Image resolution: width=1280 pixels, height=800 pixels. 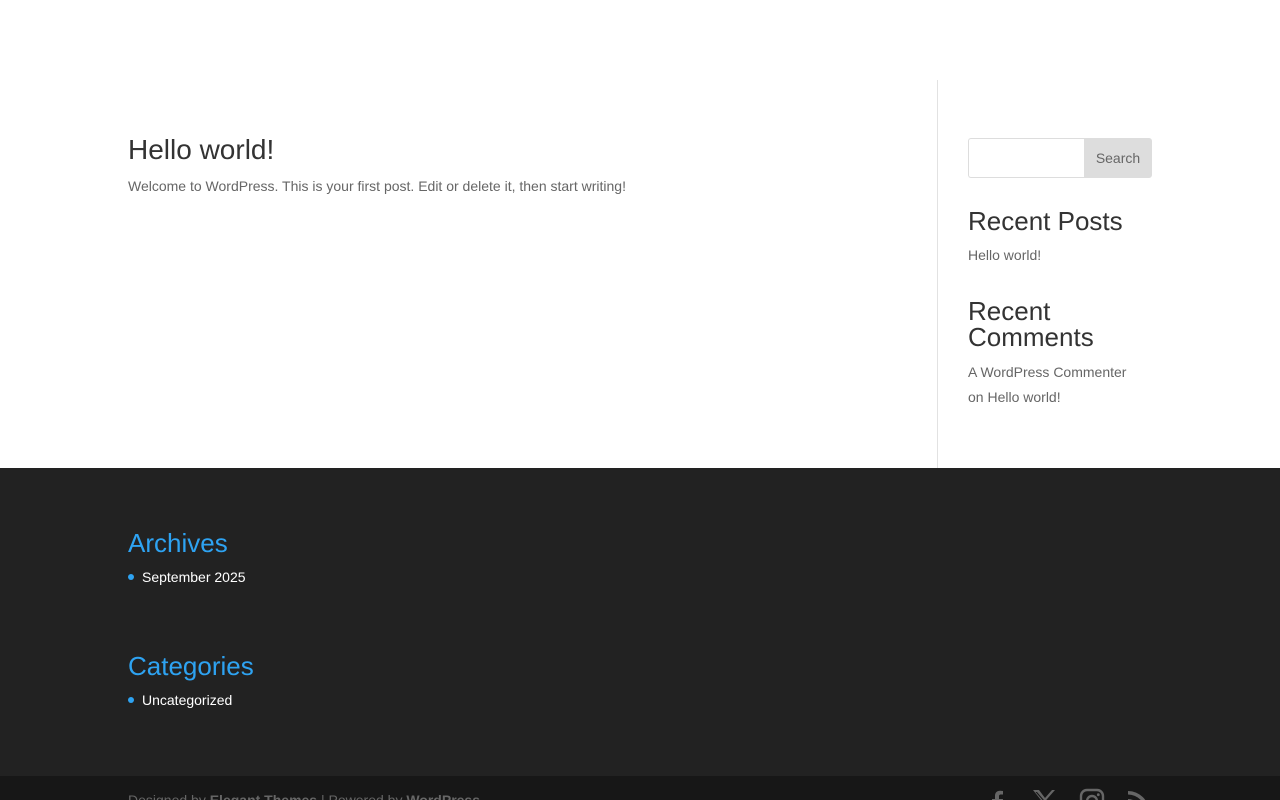 I want to click on post-title: Hello world!, so click(x=201, y=150).